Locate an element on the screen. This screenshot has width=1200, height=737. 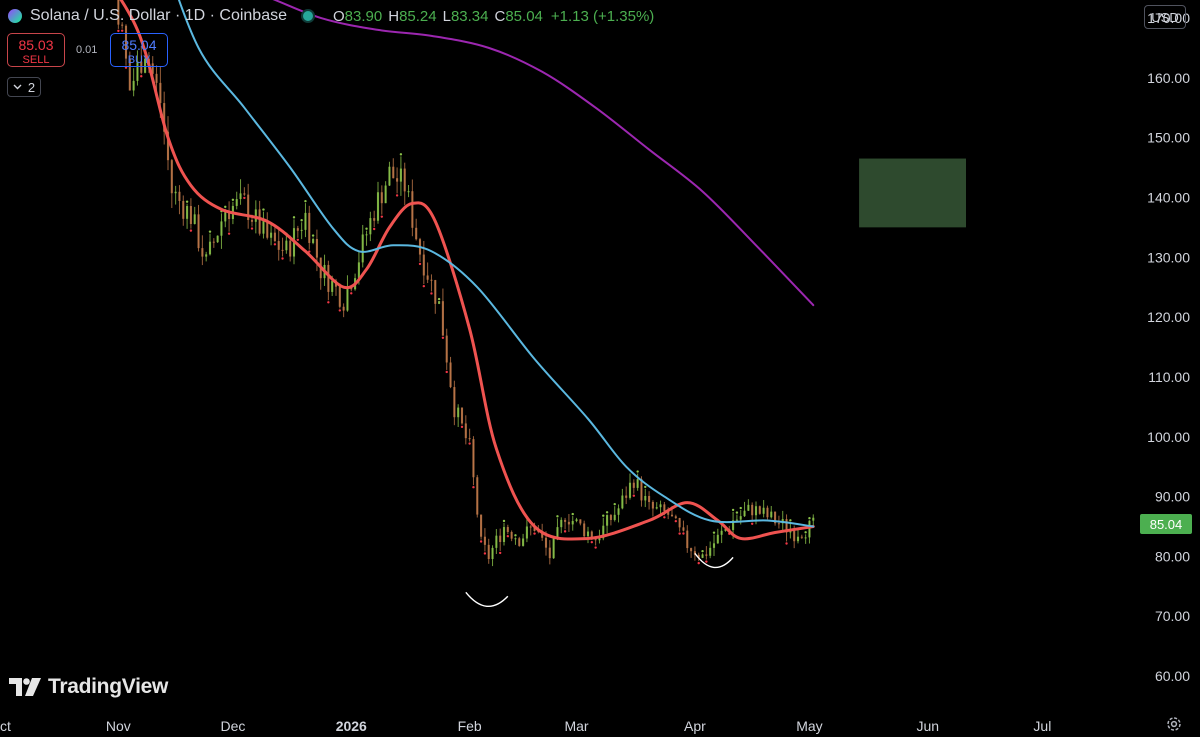
gear-icon is located at coordinates (1174, 724).